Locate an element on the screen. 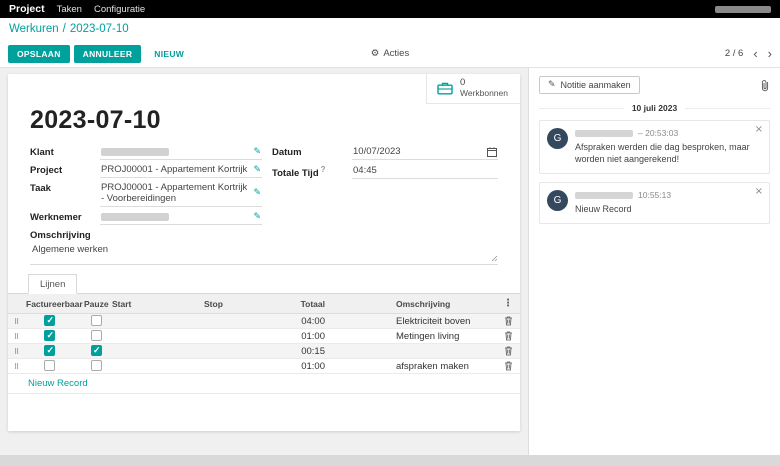  log-note-button: ✎ Notitie aanmaken is located at coordinates (589, 85).